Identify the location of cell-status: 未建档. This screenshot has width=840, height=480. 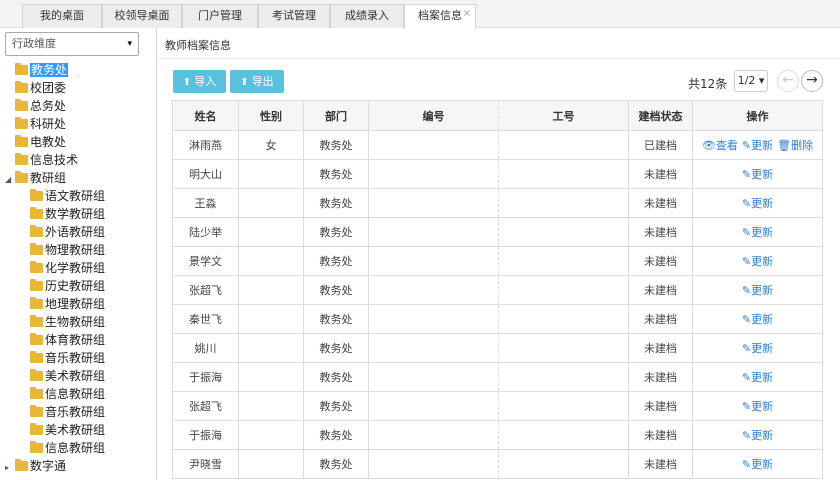
(660, 174).